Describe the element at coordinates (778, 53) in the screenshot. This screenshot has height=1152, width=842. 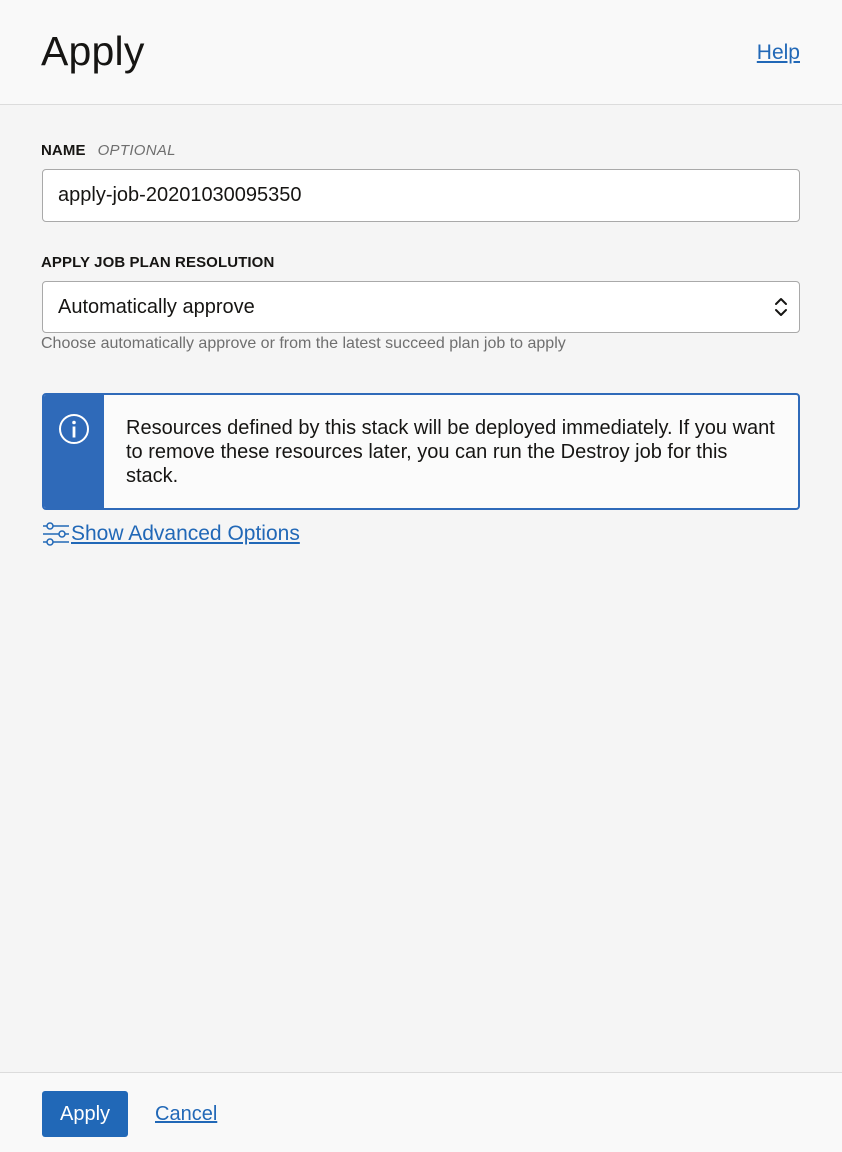
I see `help-link: Help` at that location.